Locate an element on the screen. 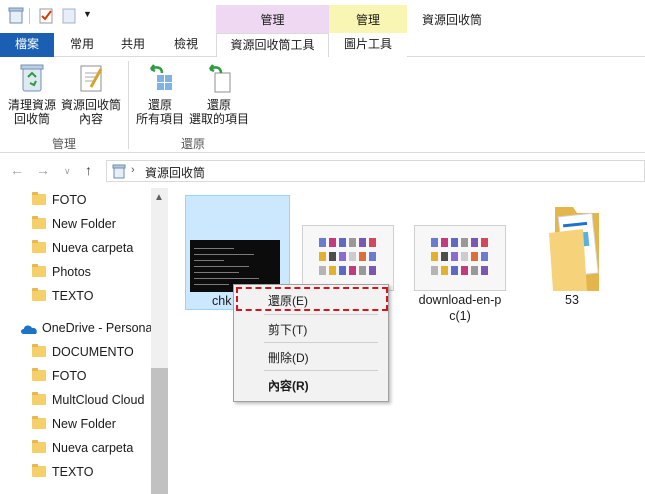 This screenshot has height=494, width=645. menu-item-properties: 內容(R) is located at coordinates (288, 385).